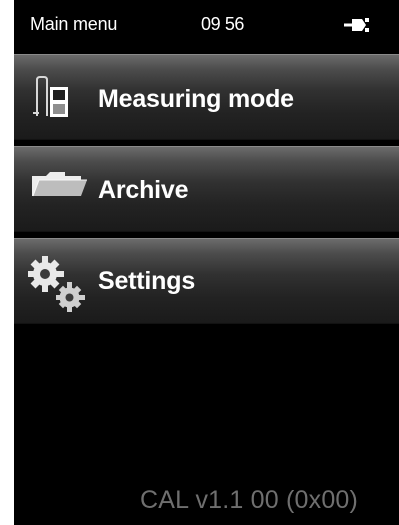  Describe the element at coordinates (147, 281) in the screenshot. I see `menu-label-settings: Settings` at that location.